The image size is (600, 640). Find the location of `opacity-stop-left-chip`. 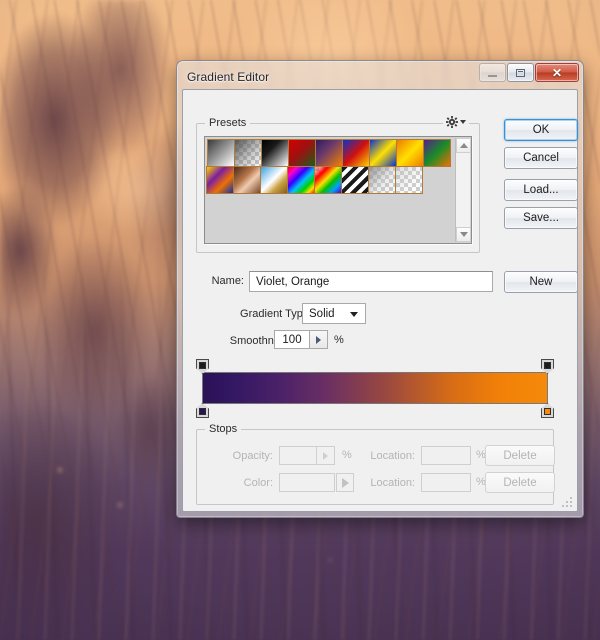

opacity-stop-left-chip is located at coordinates (202, 365).